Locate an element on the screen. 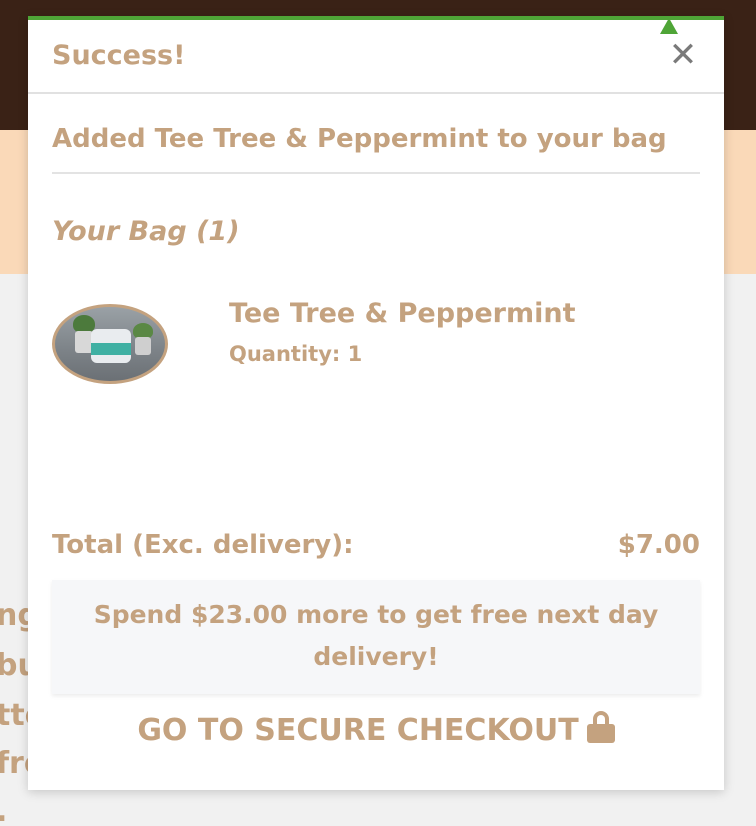 This screenshot has width=756, height=826. total-label: Total (Exc. delivery): is located at coordinates (203, 545).